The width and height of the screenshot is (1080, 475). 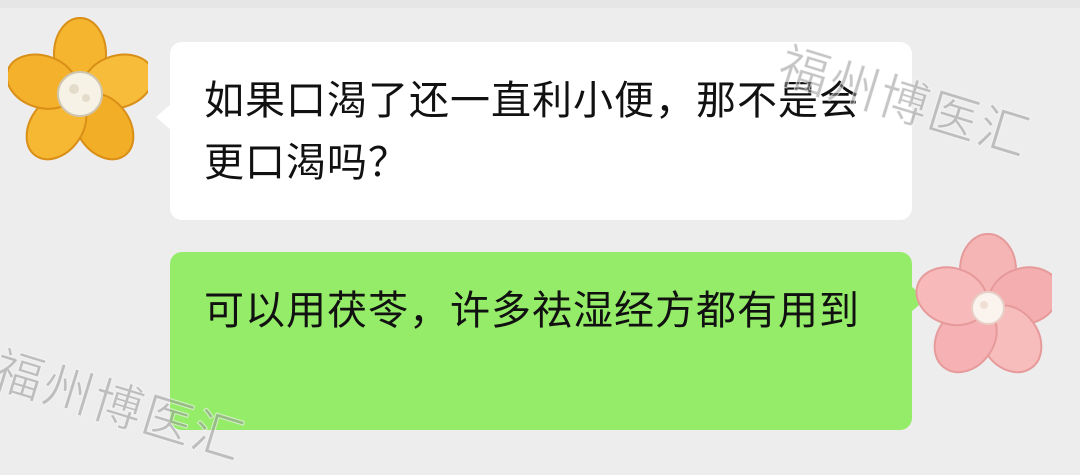 I want to click on pink-flower-avatar, so click(x=982, y=303).